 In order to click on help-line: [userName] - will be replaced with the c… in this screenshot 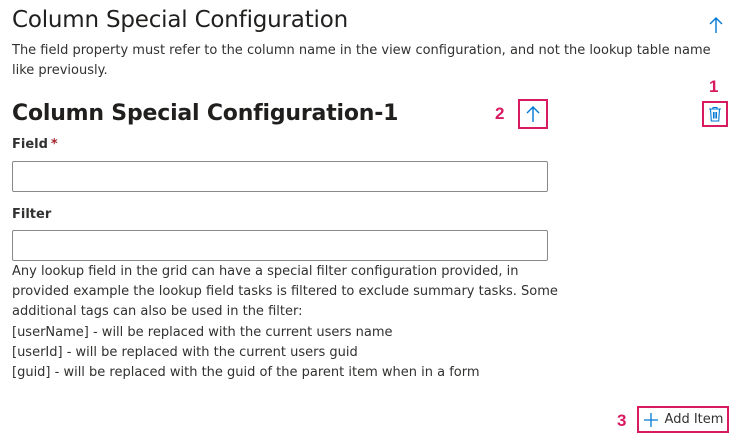, I will do `click(202, 332)`.